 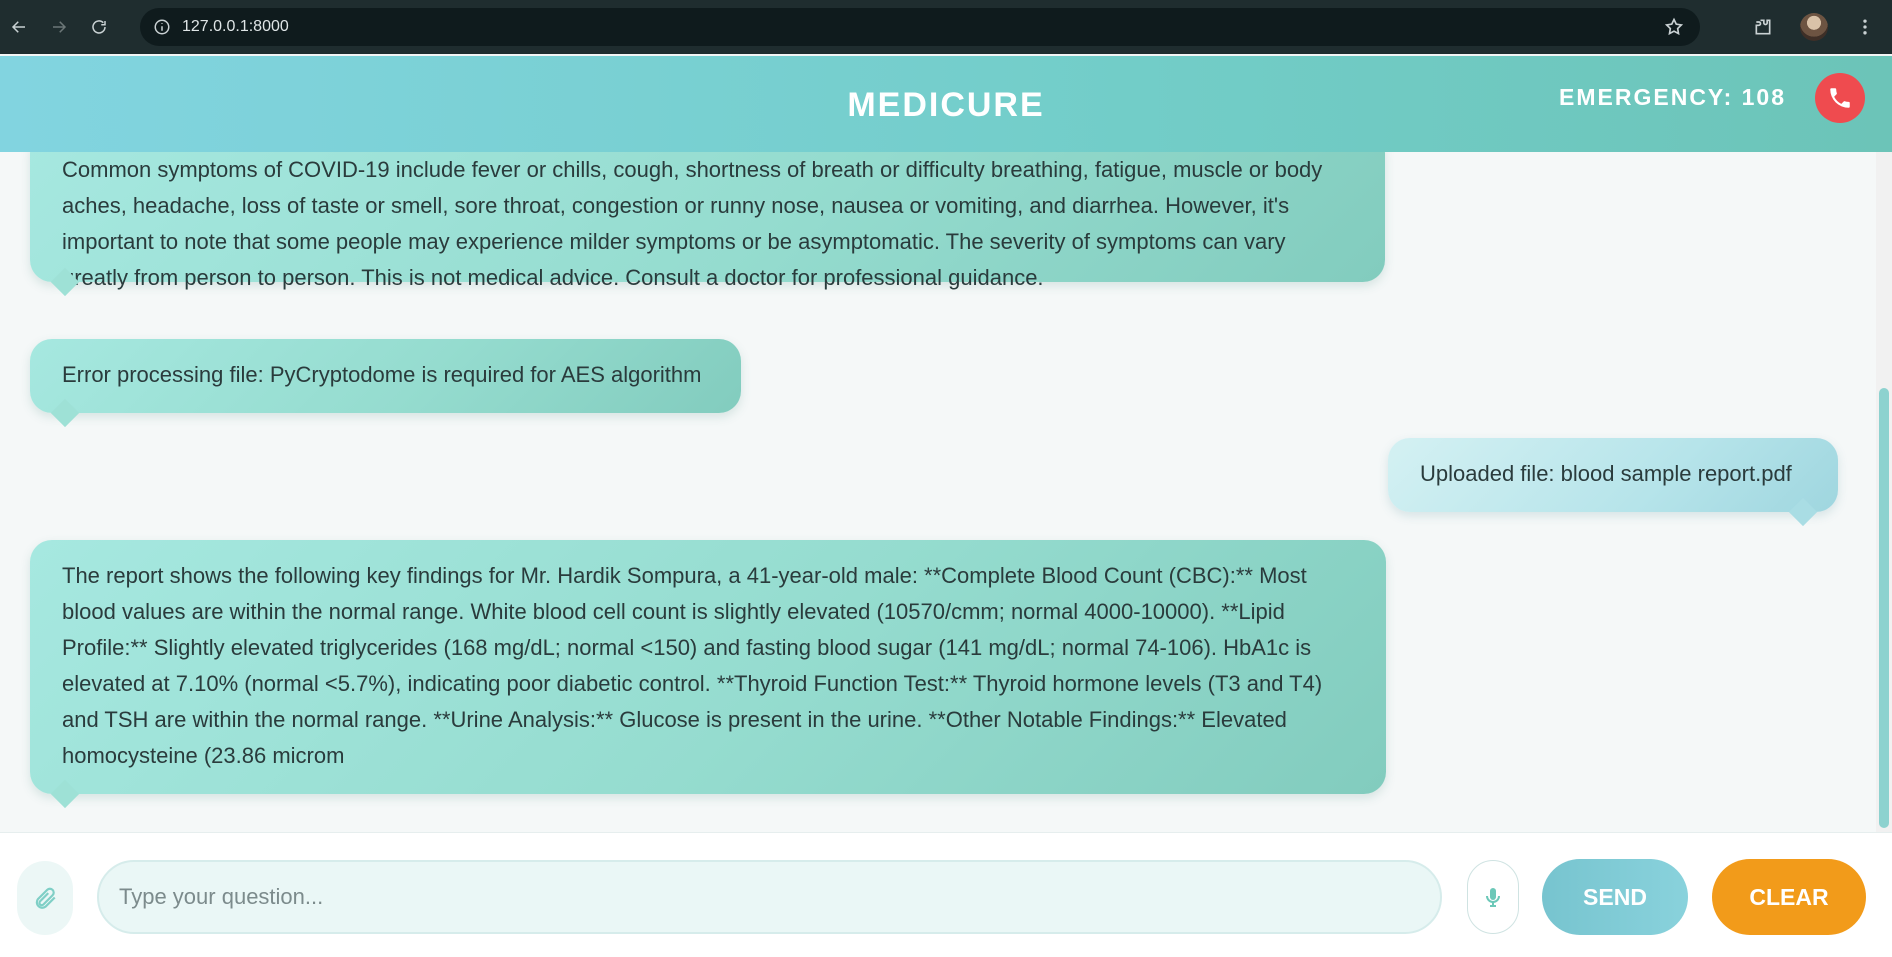 What do you see at coordinates (162, 27) in the screenshot?
I see `site-info-icon` at bounding box center [162, 27].